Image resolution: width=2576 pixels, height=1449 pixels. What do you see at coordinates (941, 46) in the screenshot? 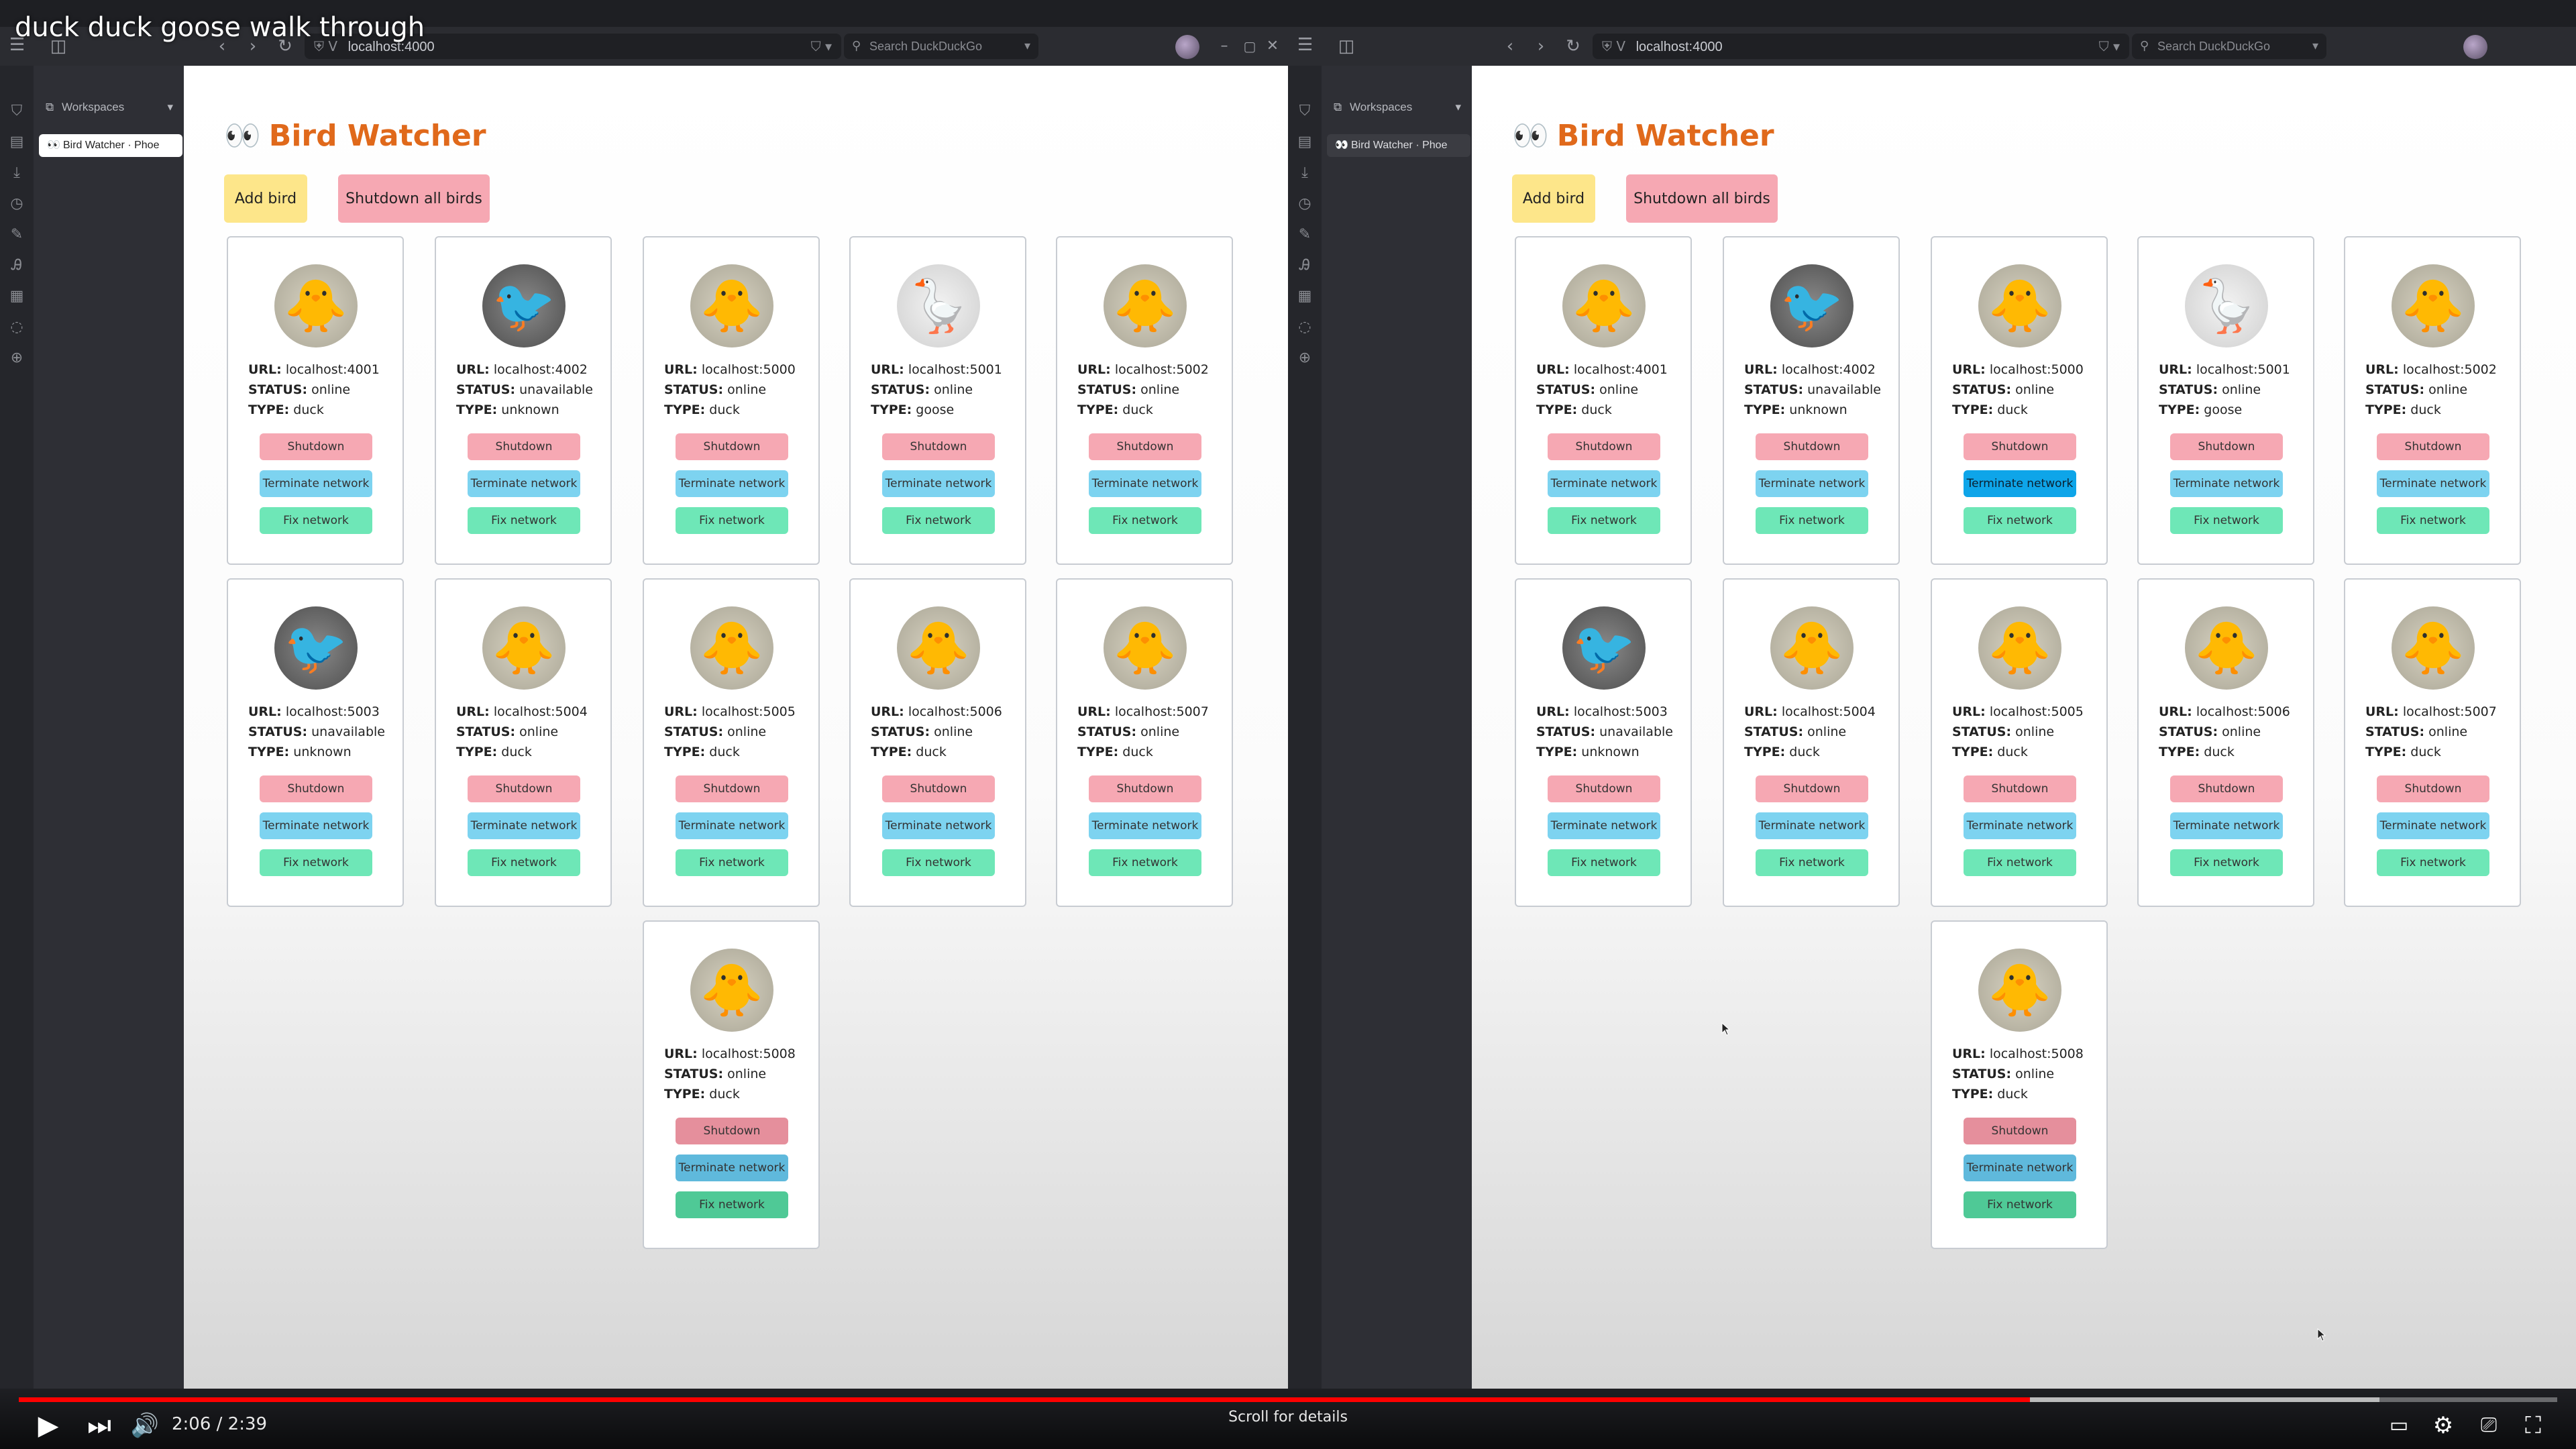
I see `search-field: ⚲ Search DuckDuckGo ▾` at bounding box center [941, 46].